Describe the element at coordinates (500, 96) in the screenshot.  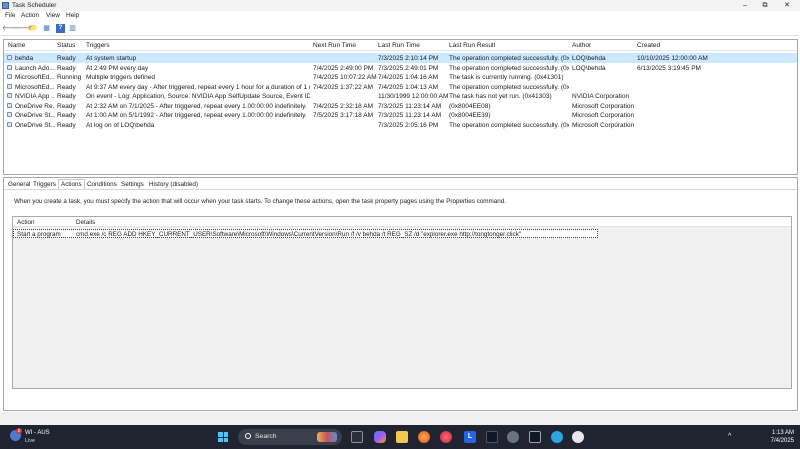
I see `task-last-result: The task has not yet run. (0x41303)` at that location.